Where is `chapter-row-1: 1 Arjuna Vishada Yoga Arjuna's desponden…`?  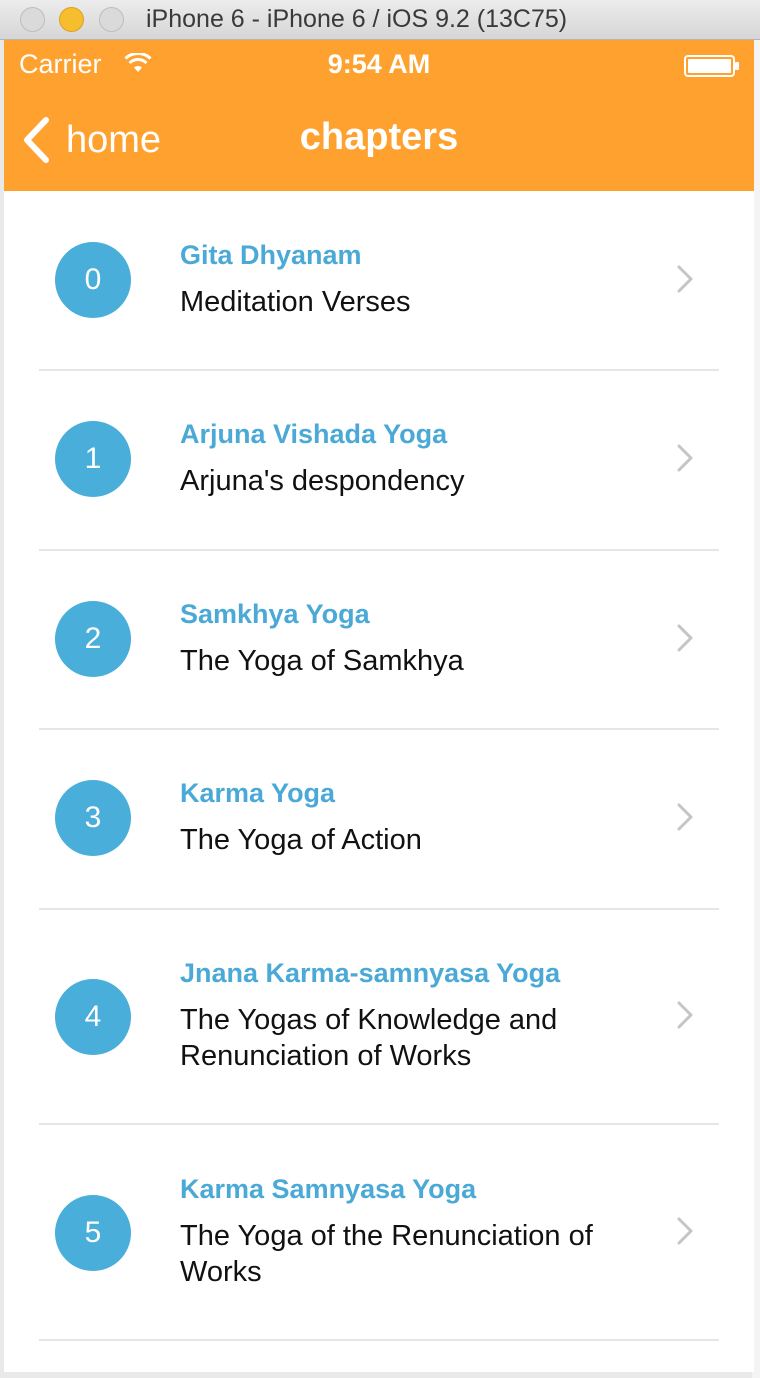
chapter-row-1: 1 Arjuna Vishada Yoga Arjuna's desponden… is located at coordinates (379, 461).